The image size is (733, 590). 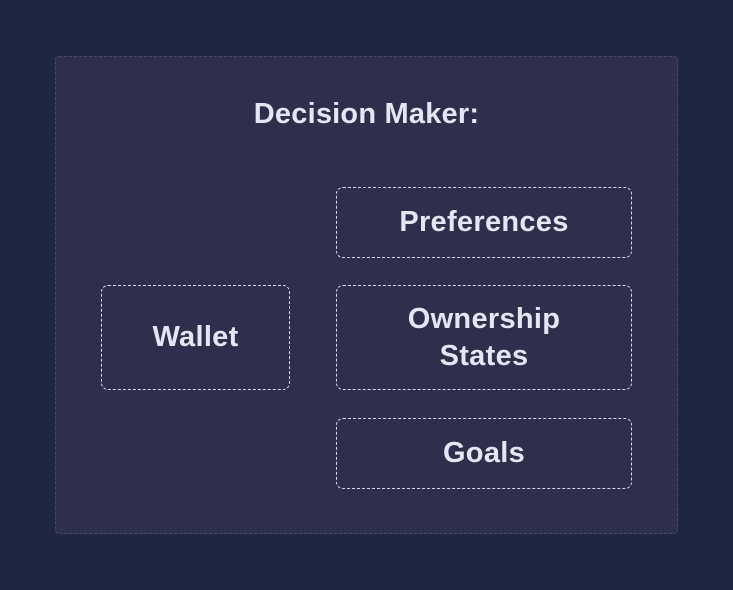 I want to click on ownership-states-box: Ownership States, so click(x=484, y=337).